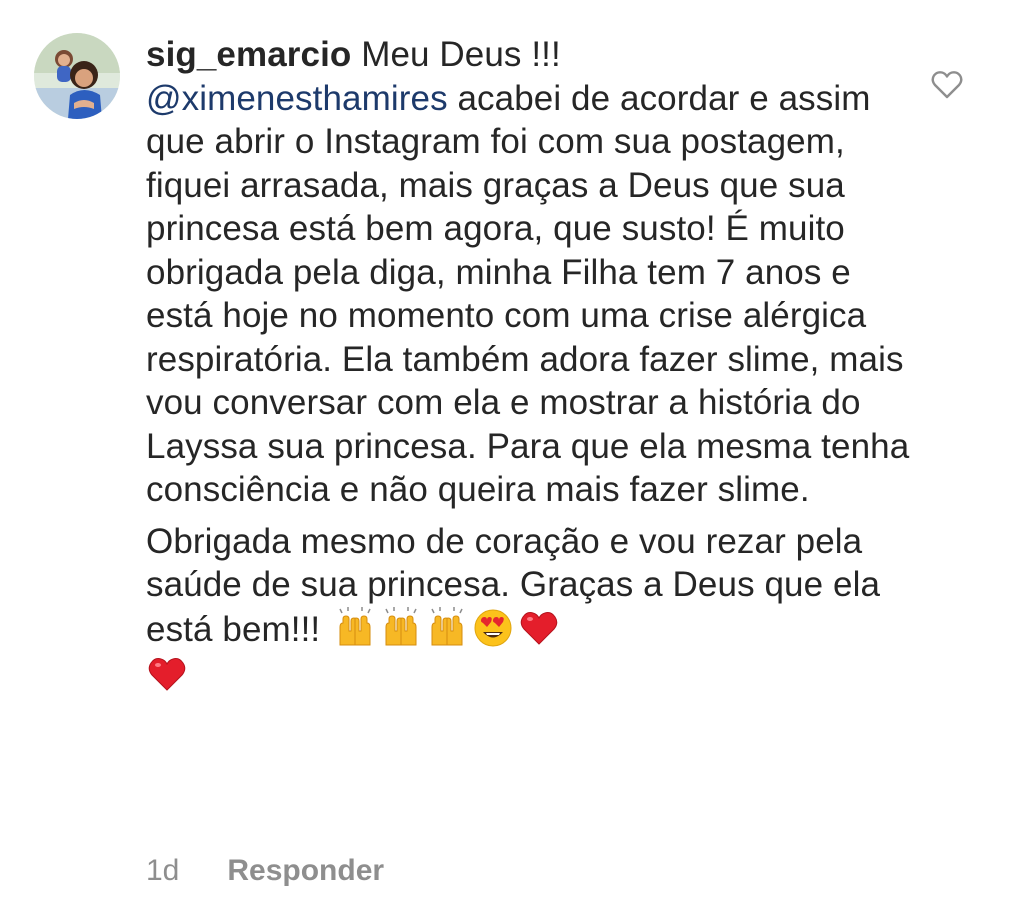 The width and height of the screenshot is (1024, 921). Describe the element at coordinates (947, 85) in the screenshot. I see `heart-outline-icon` at that location.